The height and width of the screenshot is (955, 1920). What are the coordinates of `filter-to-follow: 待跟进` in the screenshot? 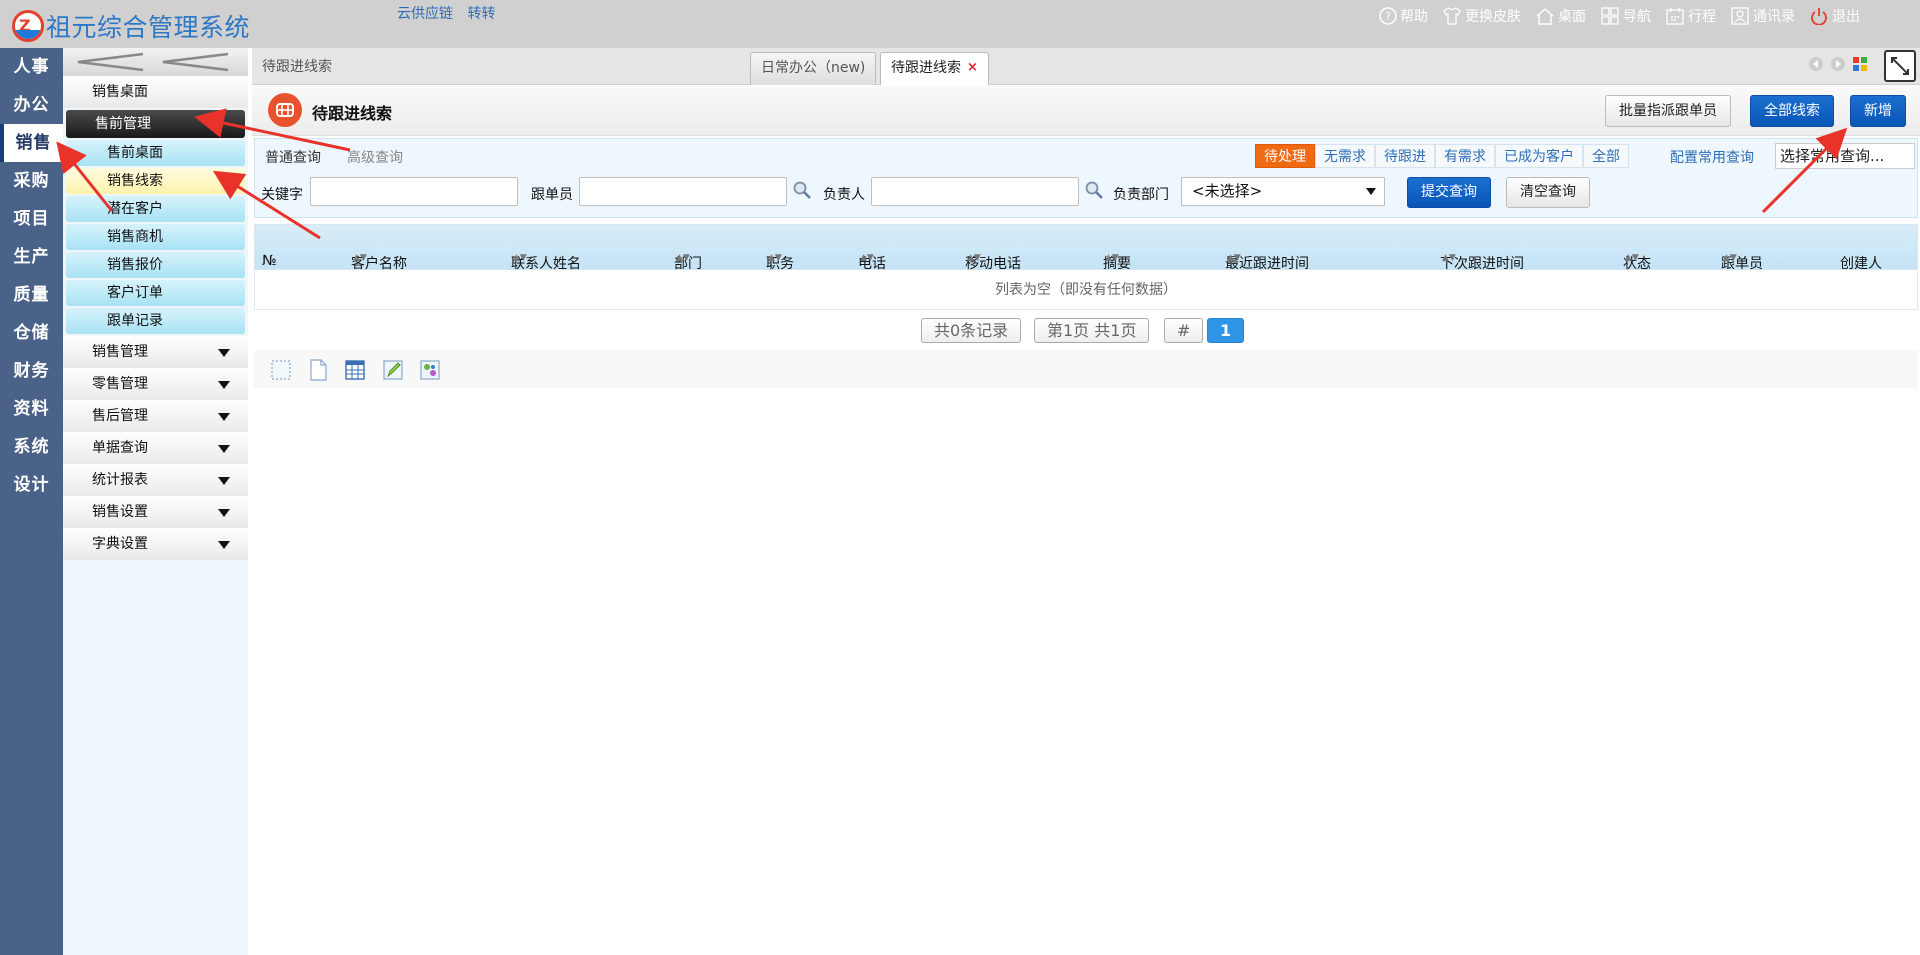 It's located at (1405, 156).